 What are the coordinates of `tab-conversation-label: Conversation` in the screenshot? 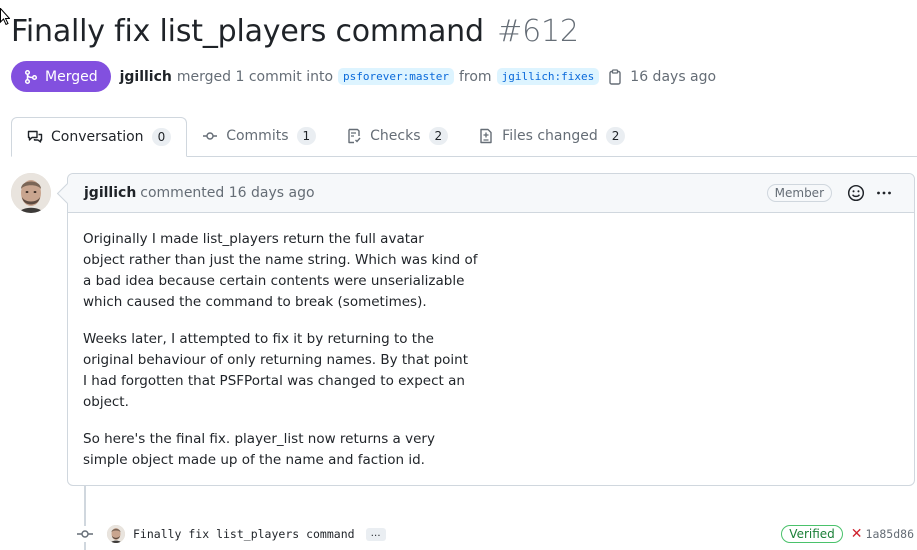 It's located at (97, 137).